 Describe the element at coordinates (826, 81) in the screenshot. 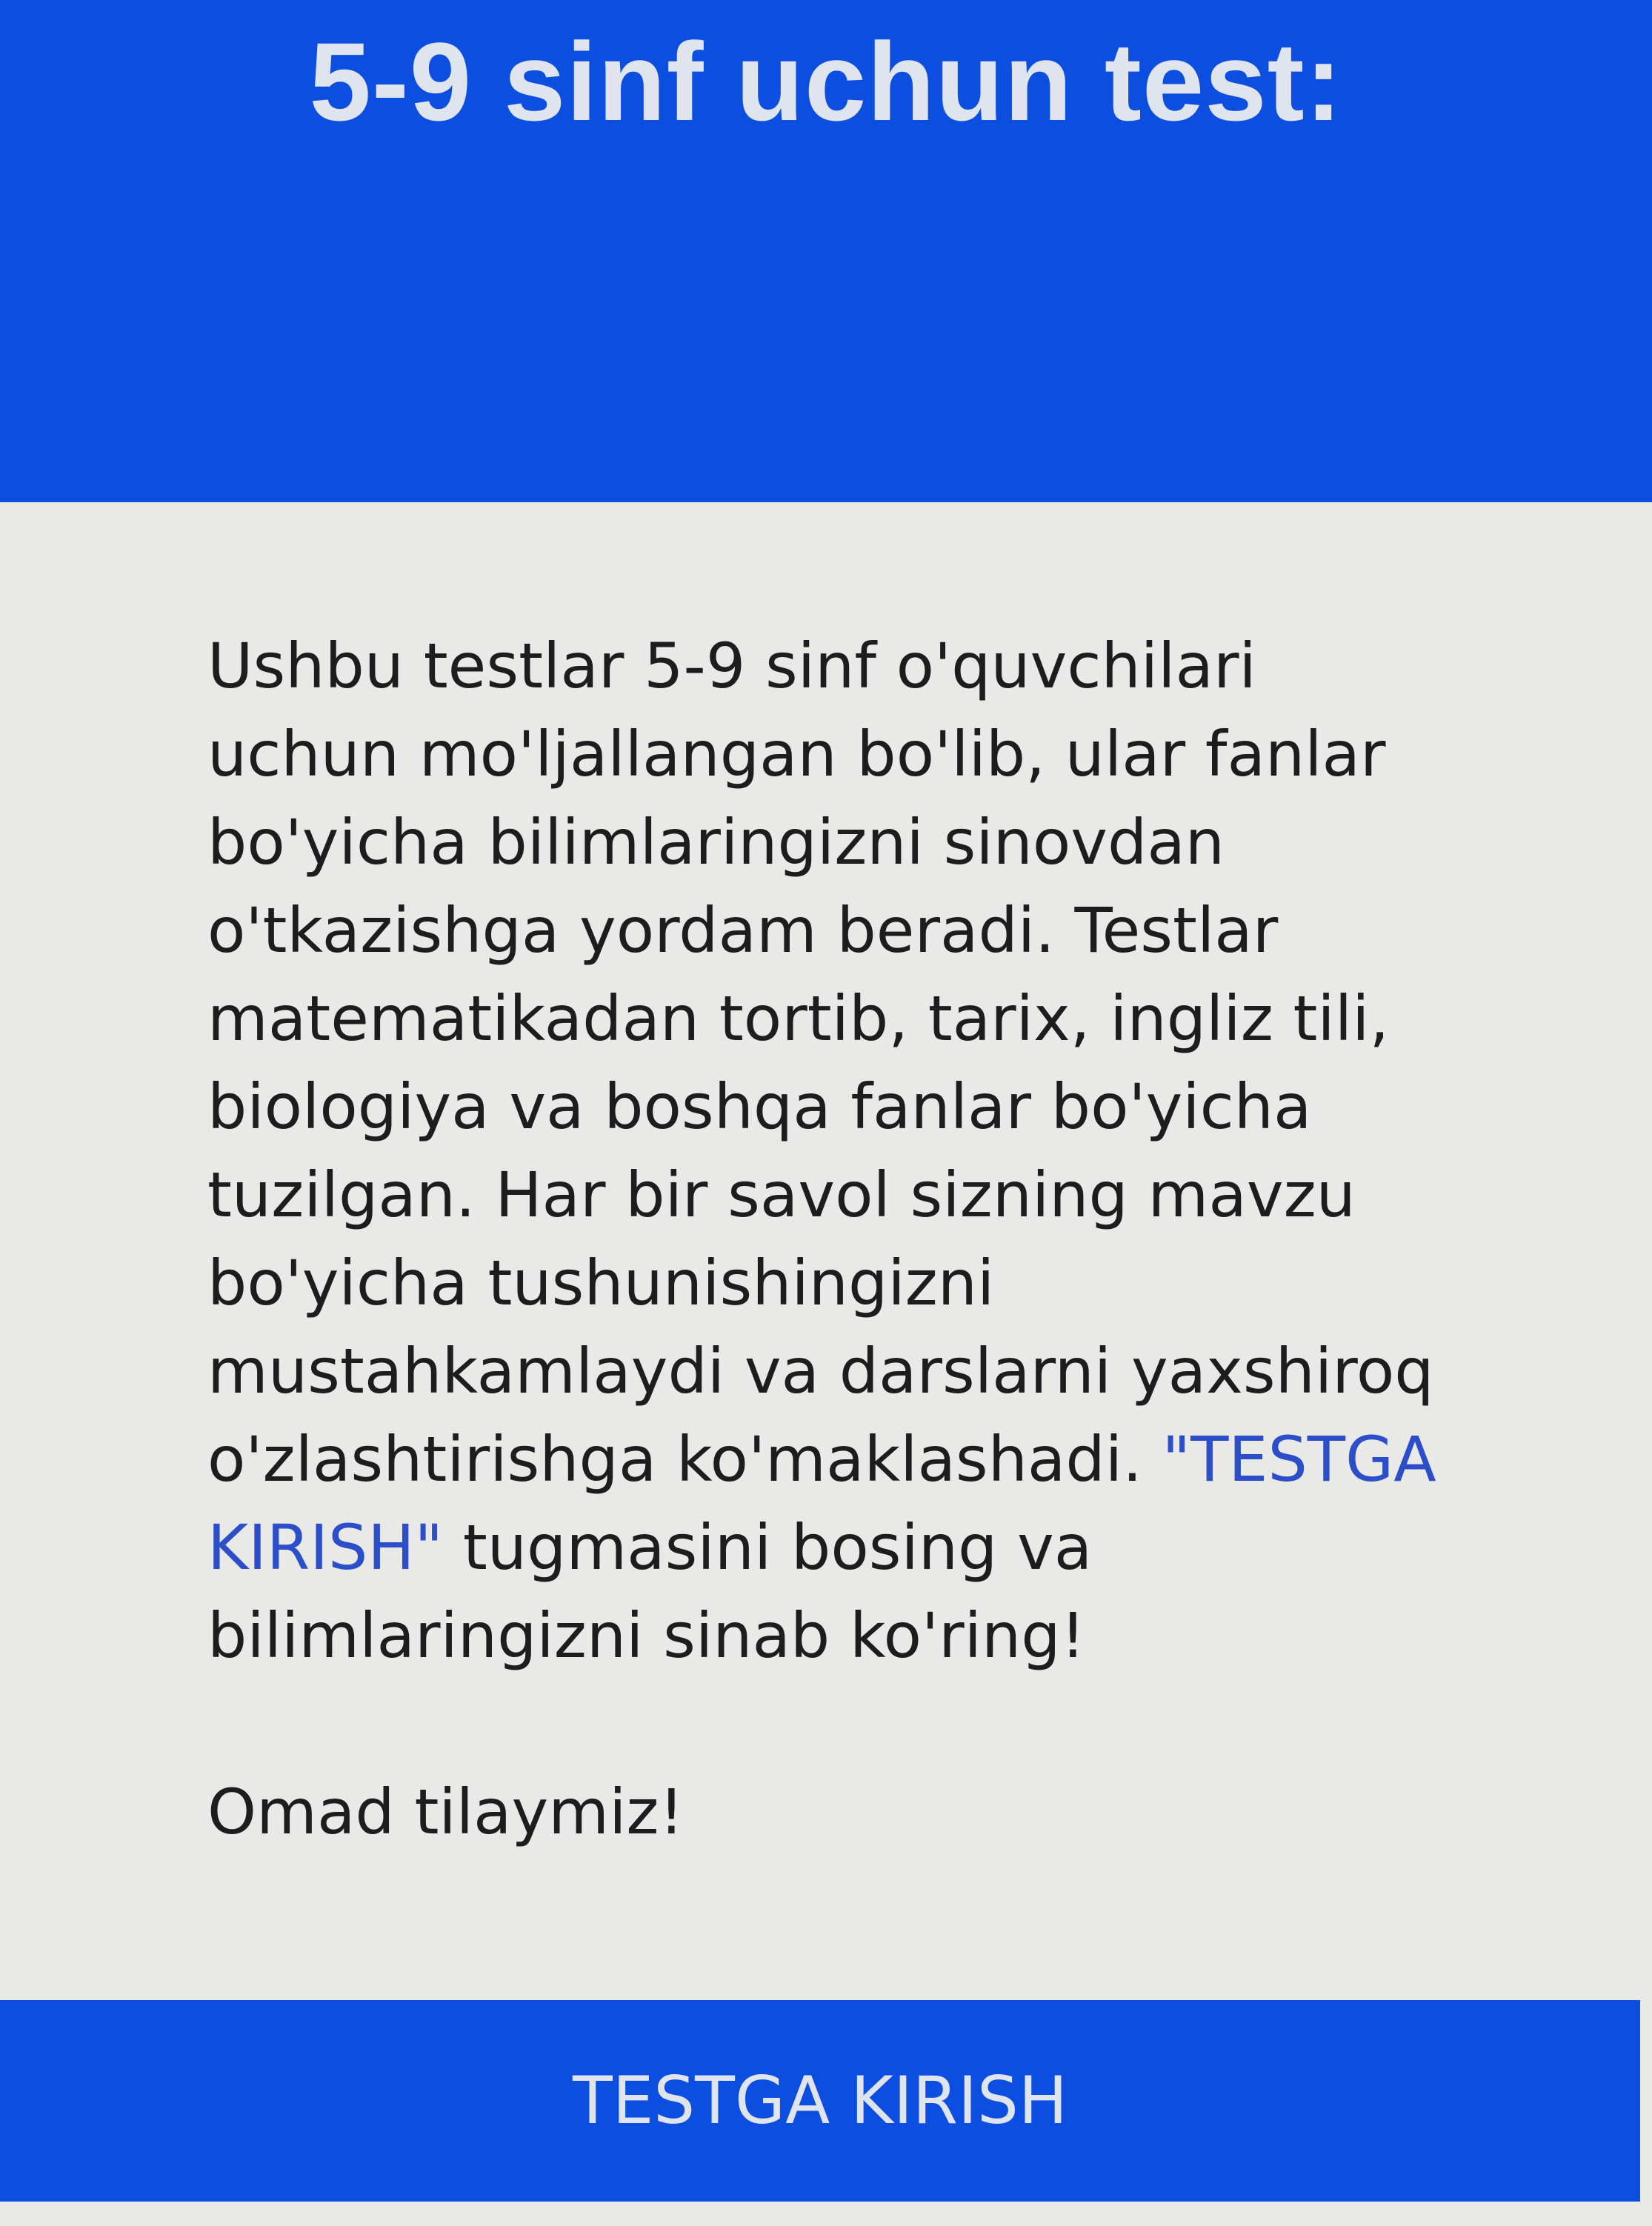

I see `page-title: 5-9 sinf uchun test:` at that location.